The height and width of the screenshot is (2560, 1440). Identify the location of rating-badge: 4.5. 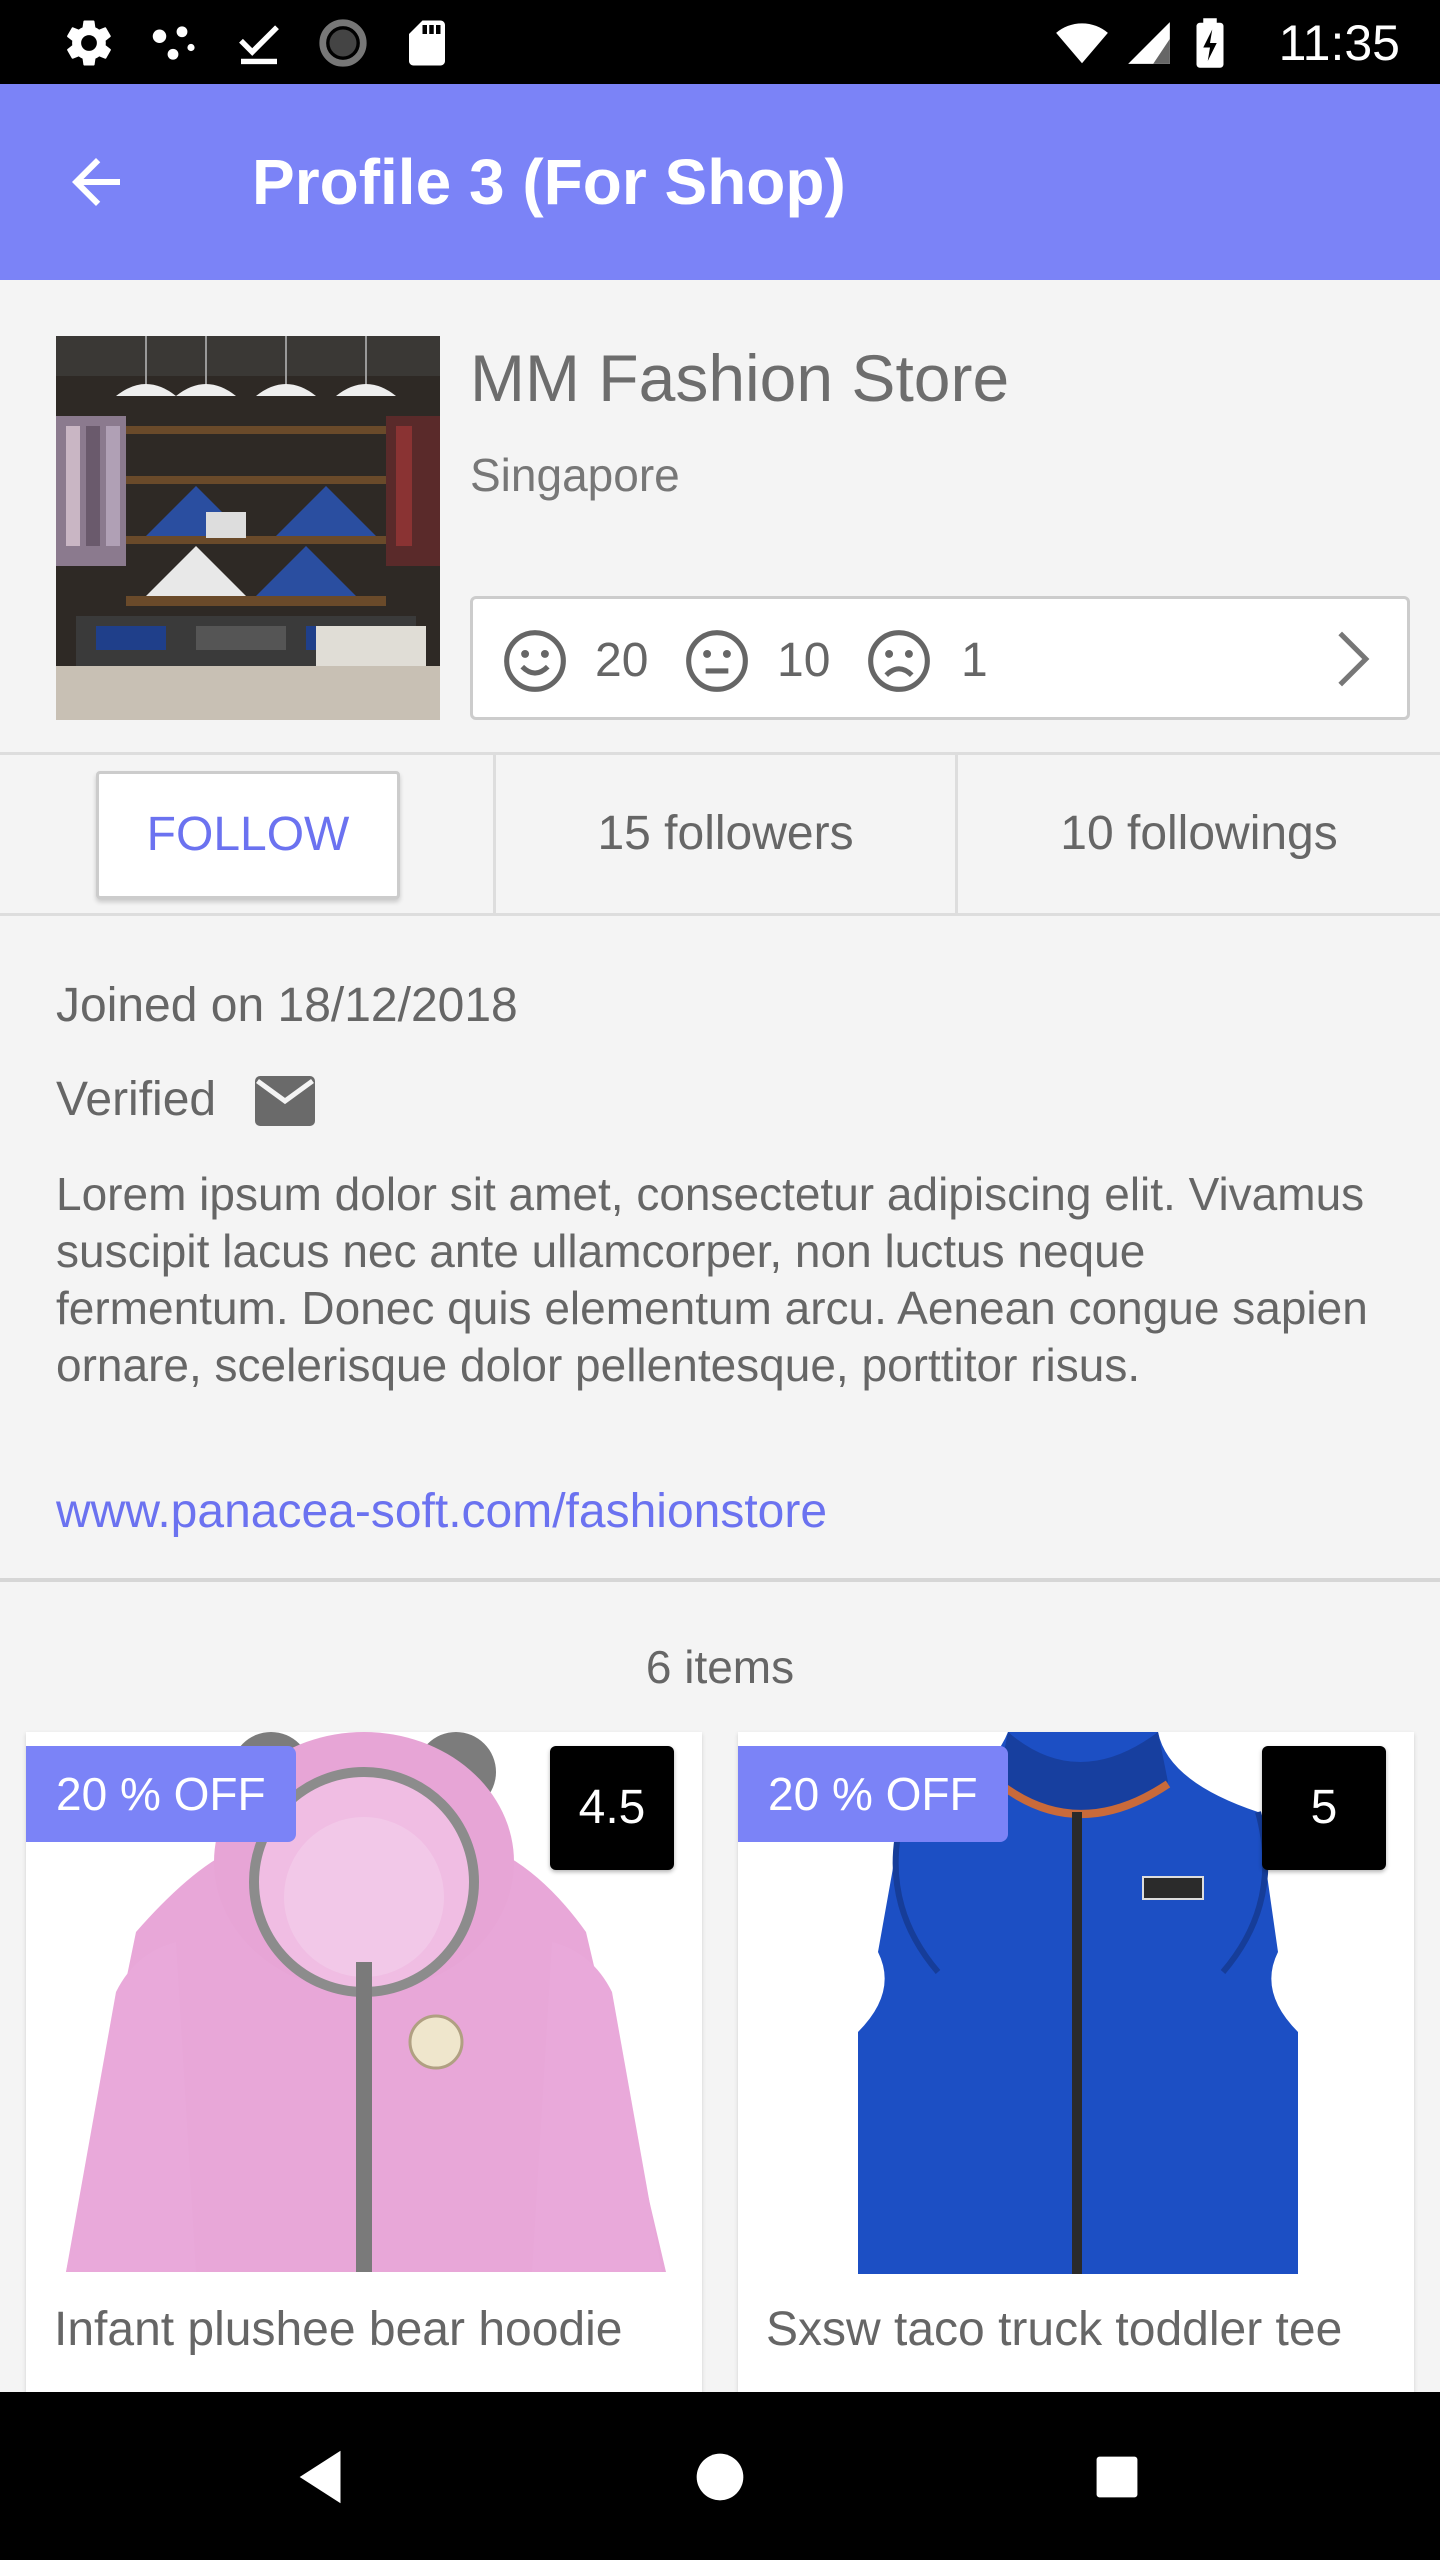
(612, 1808).